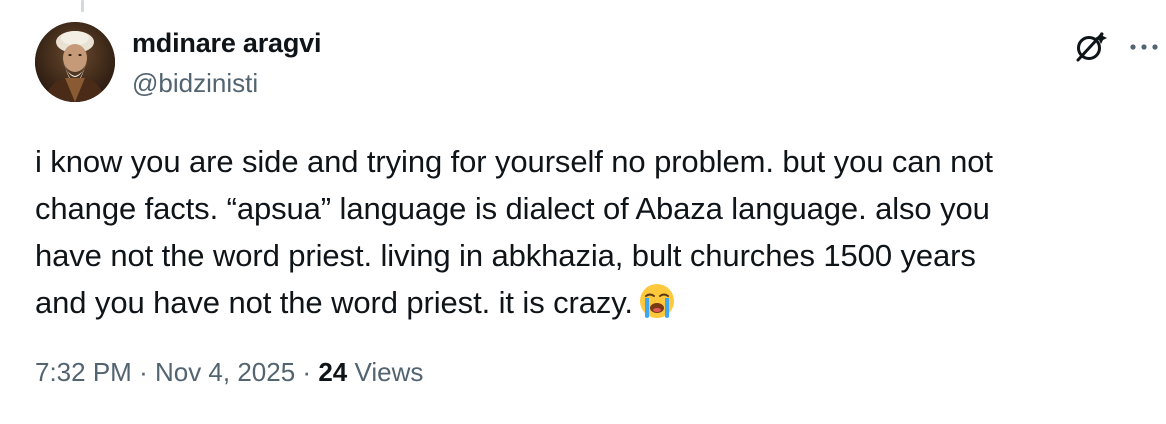 The height and width of the screenshot is (424, 1166). I want to click on author-handle: @bidzinisti, so click(195, 83).